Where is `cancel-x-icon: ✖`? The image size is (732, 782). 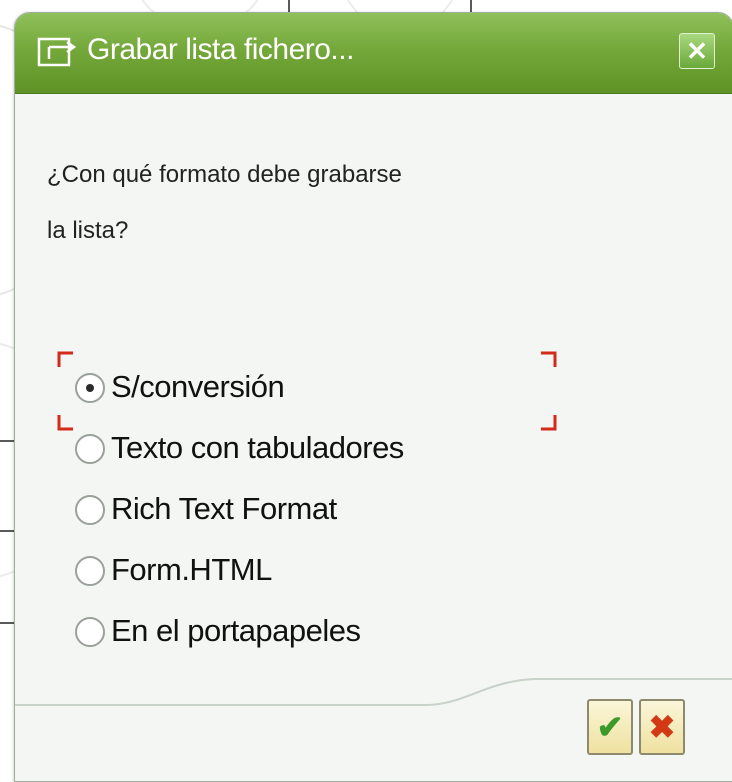 cancel-x-icon: ✖ is located at coordinates (662, 727).